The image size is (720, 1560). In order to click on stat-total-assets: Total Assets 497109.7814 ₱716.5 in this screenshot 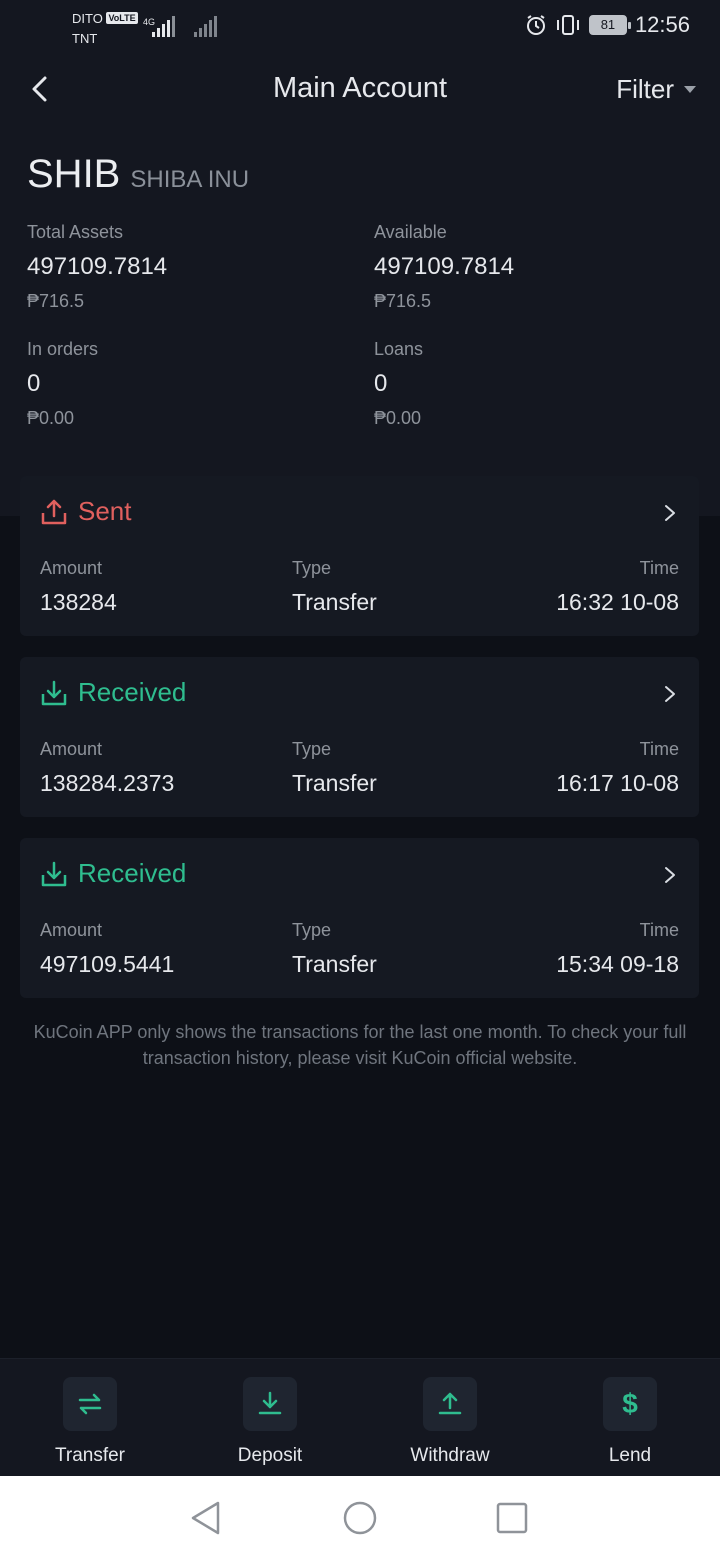, I will do `click(177, 267)`.